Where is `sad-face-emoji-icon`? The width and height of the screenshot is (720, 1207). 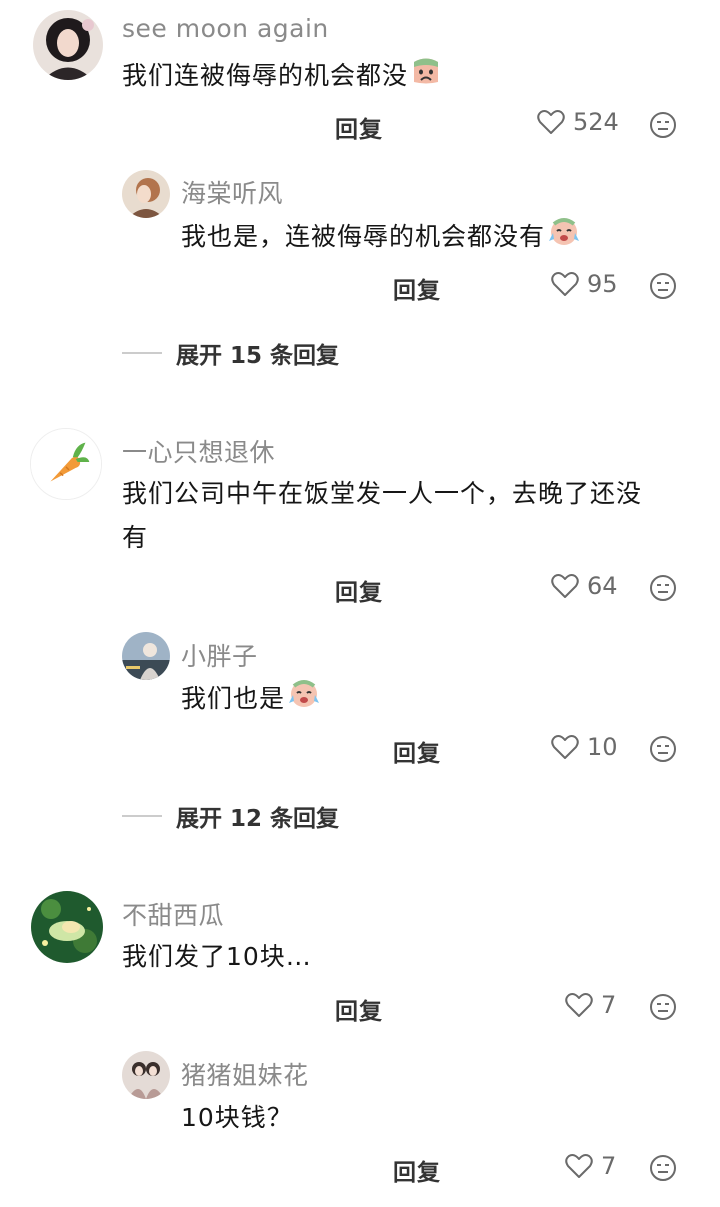 sad-face-emoji-icon is located at coordinates (426, 77).